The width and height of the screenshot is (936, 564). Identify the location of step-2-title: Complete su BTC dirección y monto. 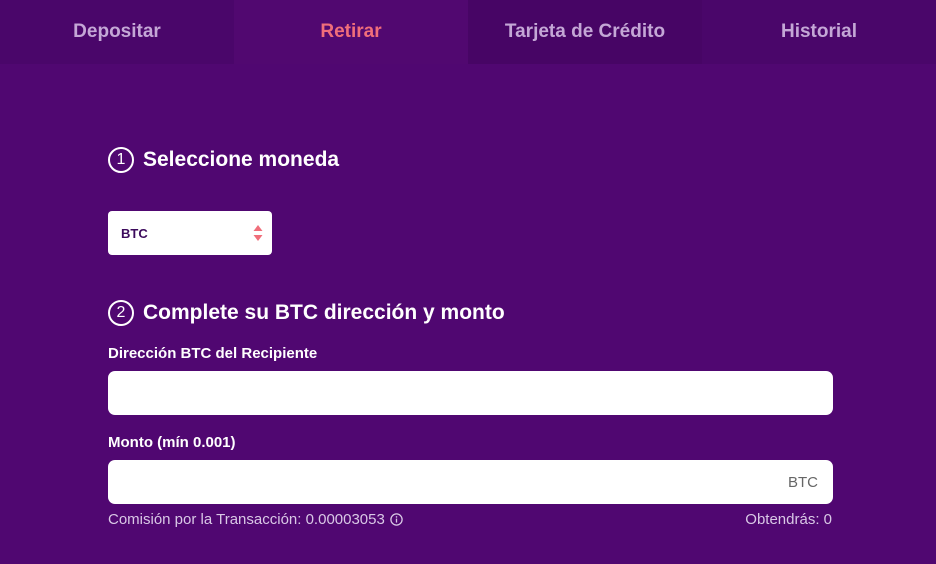
(324, 312).